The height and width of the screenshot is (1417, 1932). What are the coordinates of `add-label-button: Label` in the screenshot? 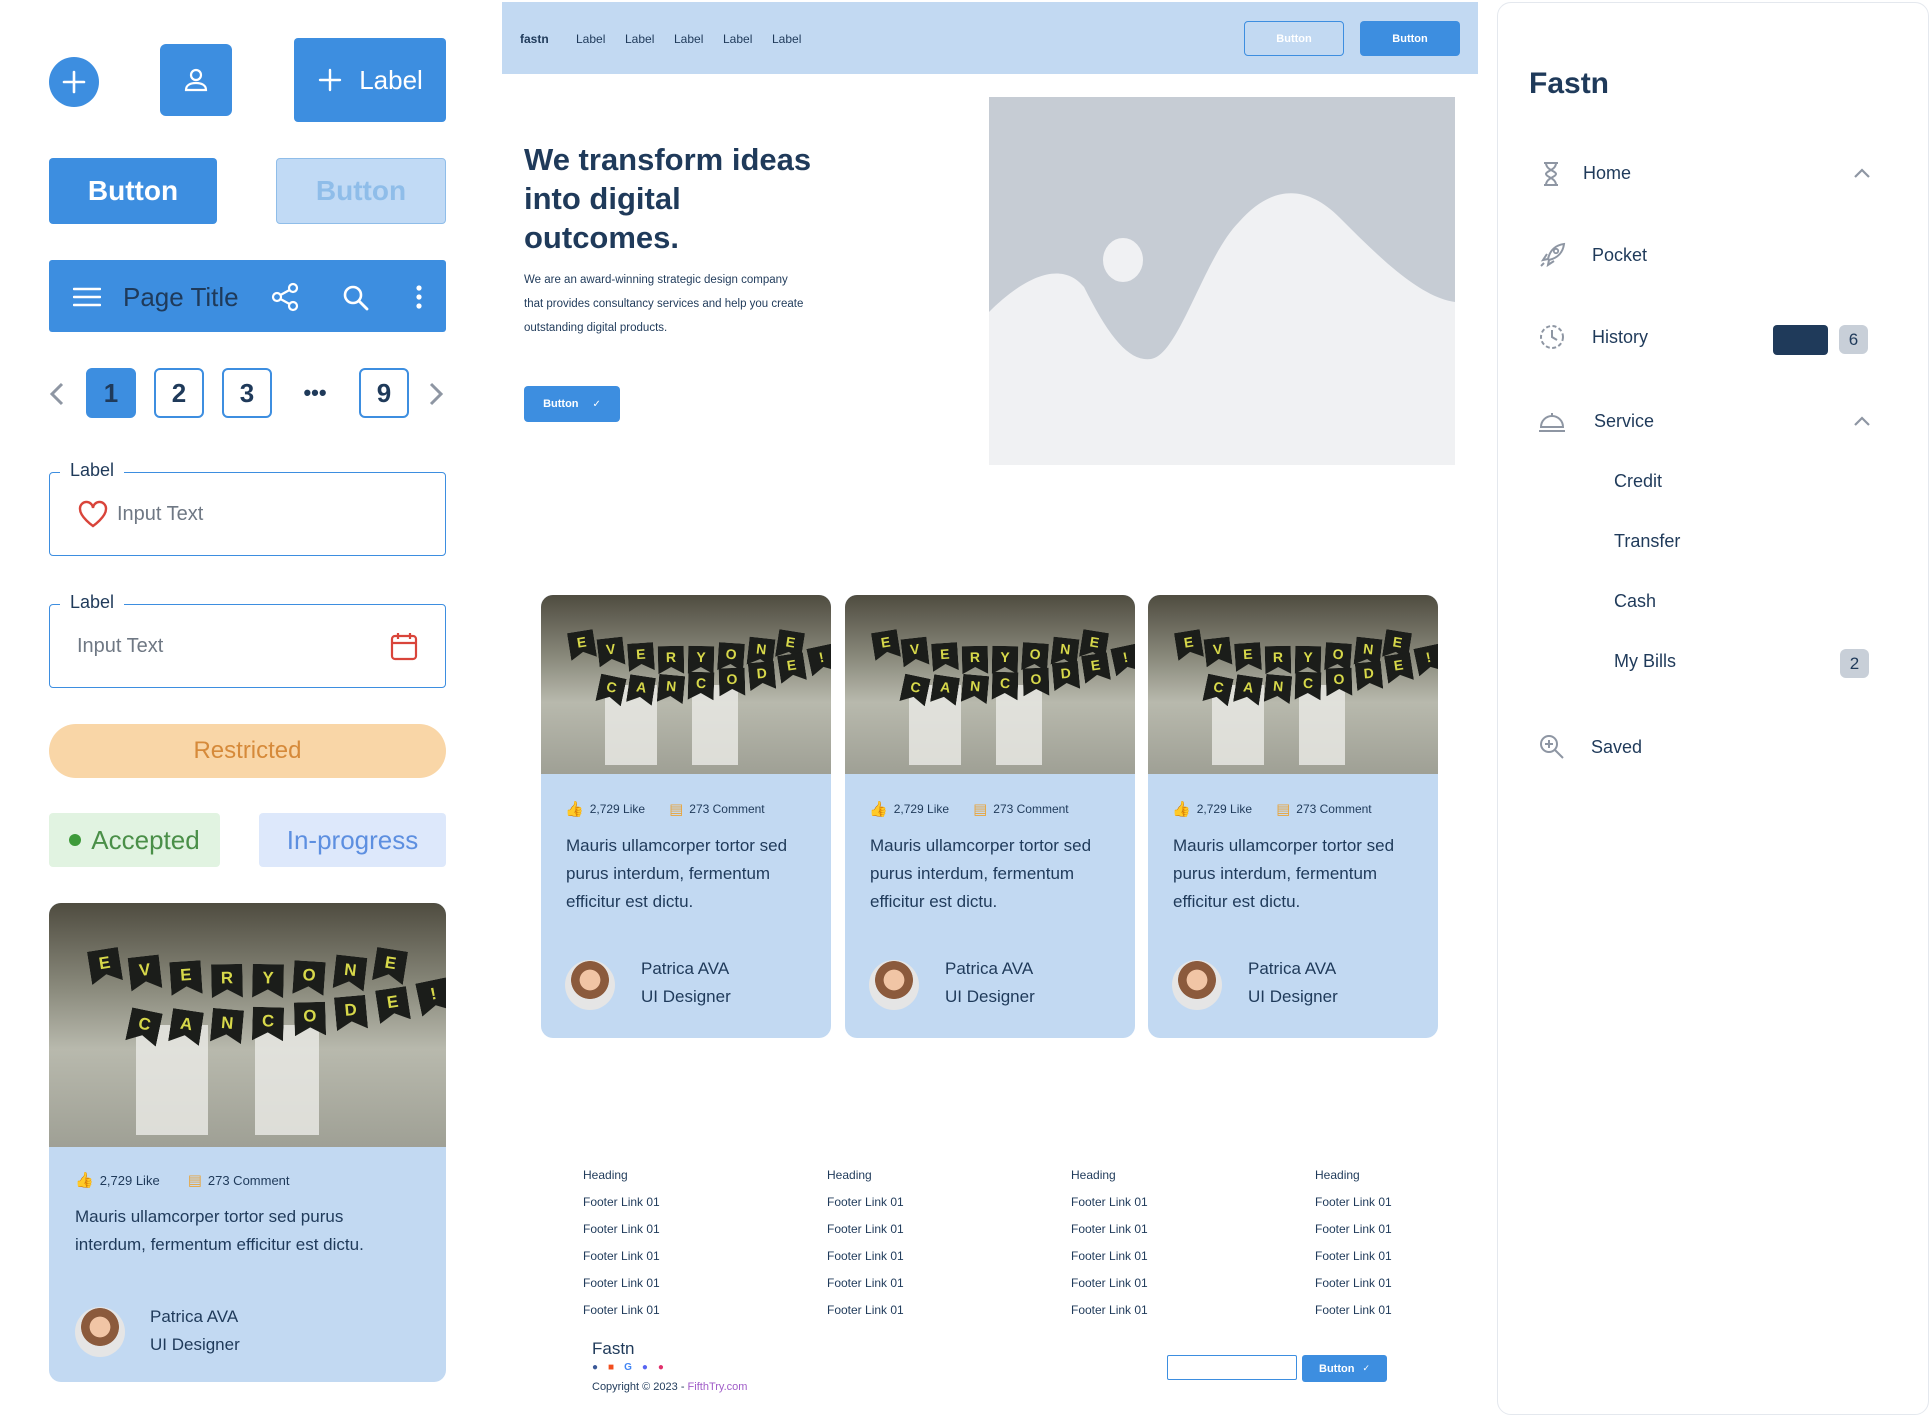 It's located at (370, 80).